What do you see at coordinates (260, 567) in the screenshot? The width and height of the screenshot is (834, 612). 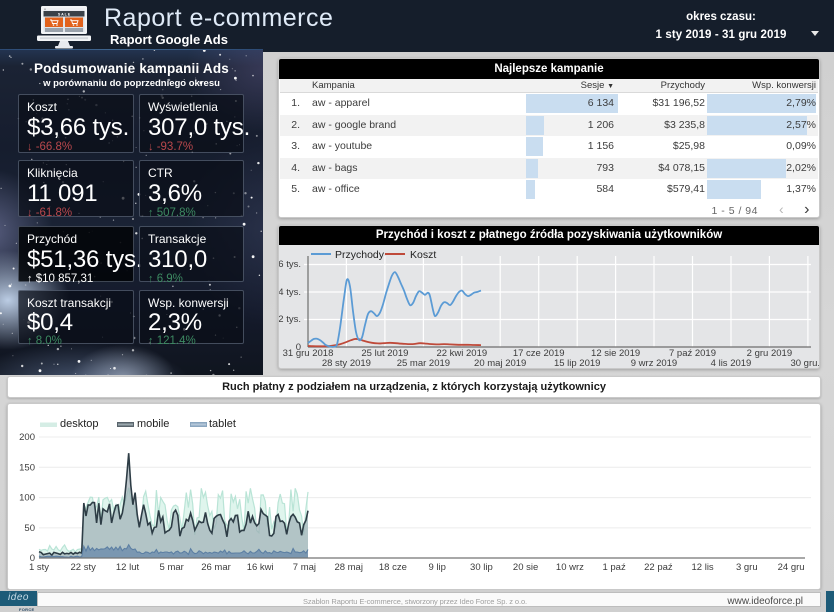 I see `svg-text: 16 kwi` at bounding box center [260, 567].